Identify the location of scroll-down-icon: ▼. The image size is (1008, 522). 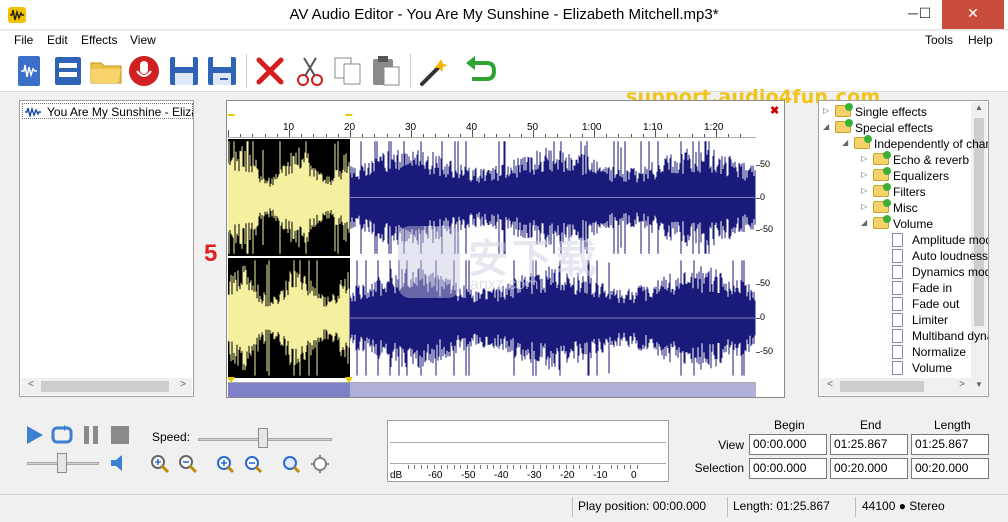
(979, 384).